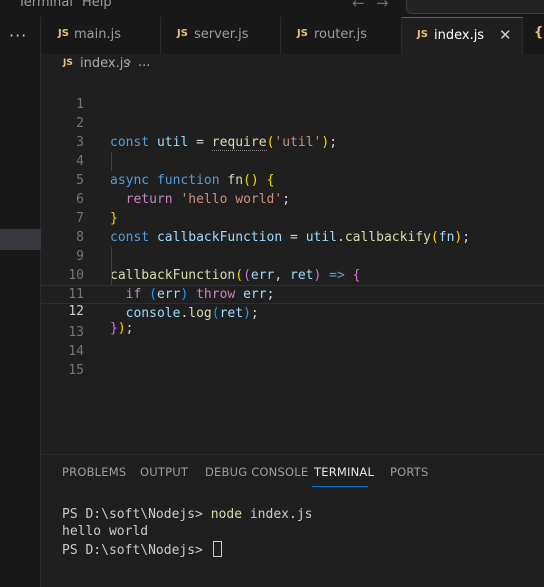 The height and width of the screenshot is (587, 544). I want to click on terminal-line: PS D:\soft\Nodejs>, so click(142, 549).